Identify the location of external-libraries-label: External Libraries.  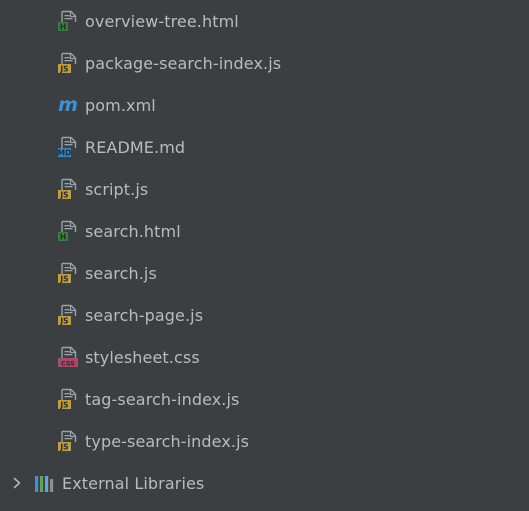
(133, 483).